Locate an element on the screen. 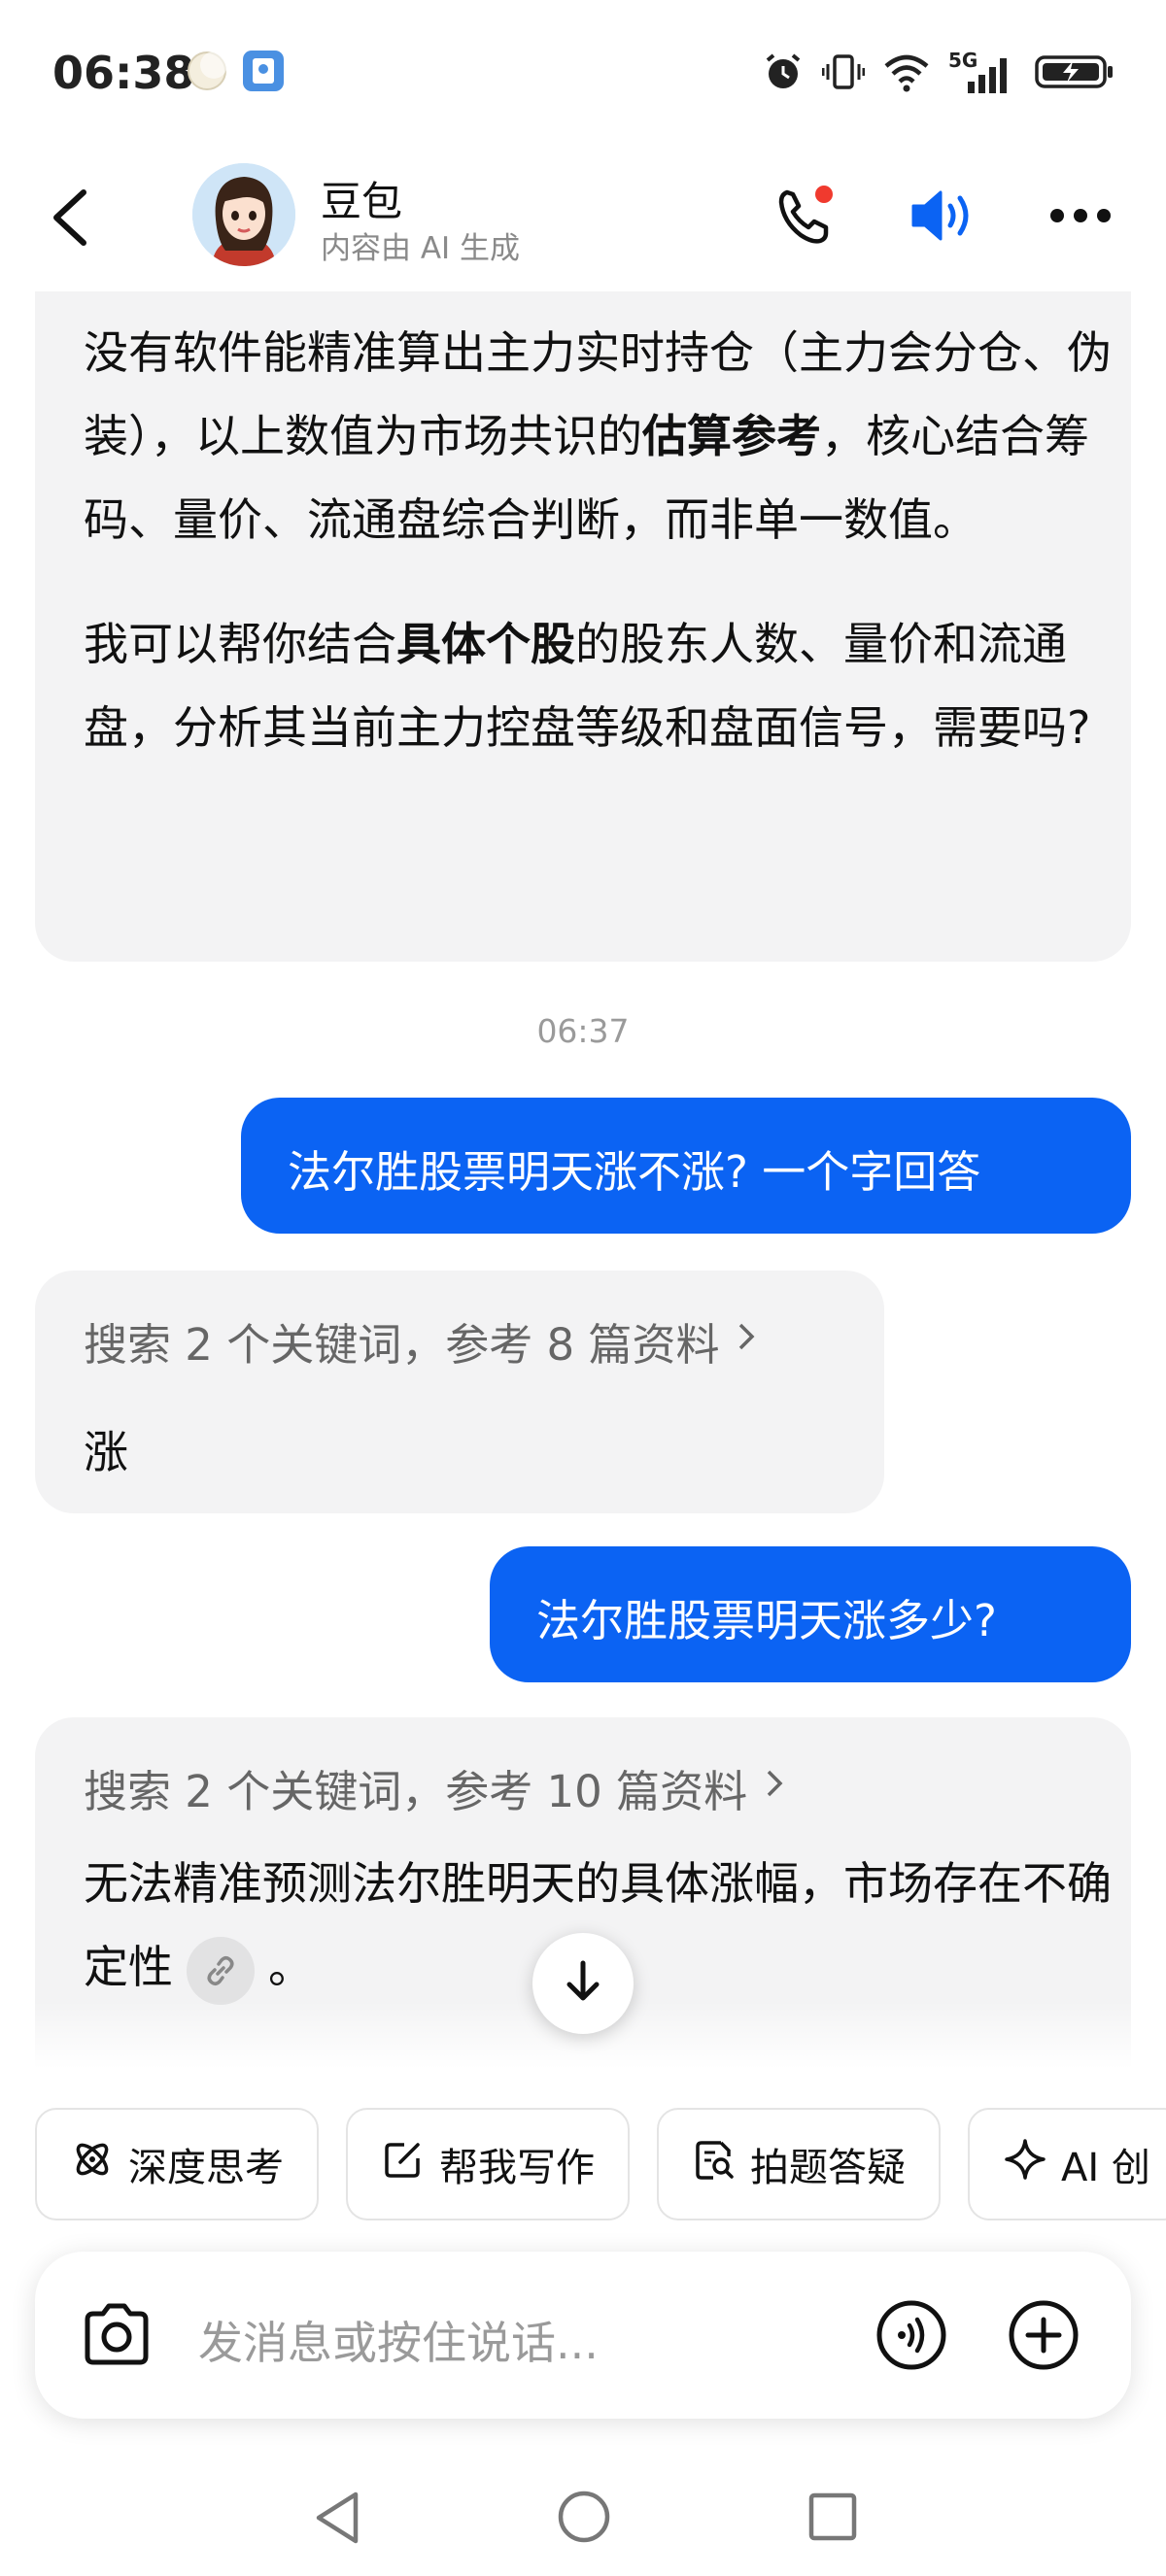  atom-icon is located at coordinates (92, 2164).